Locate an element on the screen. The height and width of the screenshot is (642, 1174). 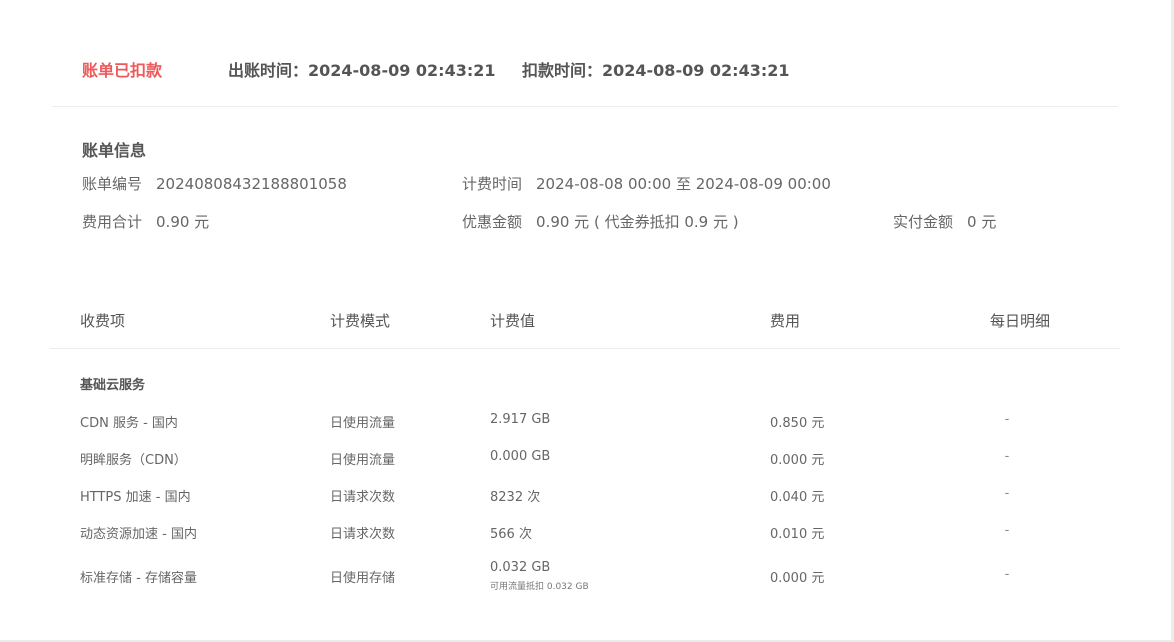
column-header-mode: 计费模式 is located at coordinates (360, 321).